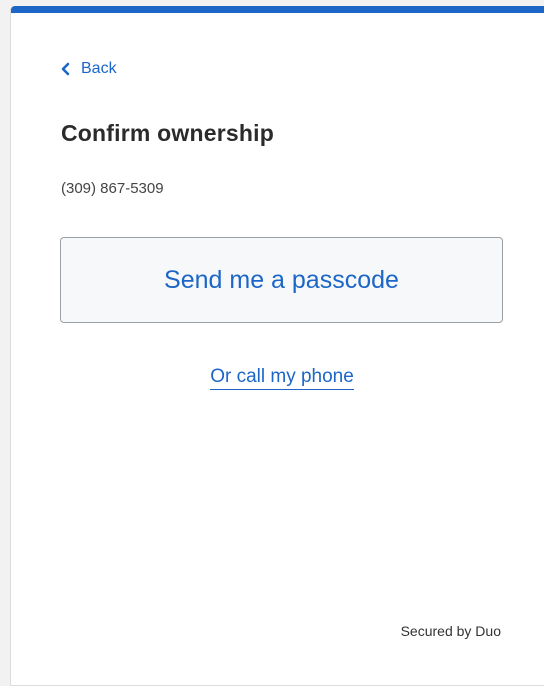 This screenshot has height=686, width=544. What do you see at coordinates (450, 631) in the screenshot?
I see `secured-by-label: Secured by Duo` at bounding box center [450, 631].